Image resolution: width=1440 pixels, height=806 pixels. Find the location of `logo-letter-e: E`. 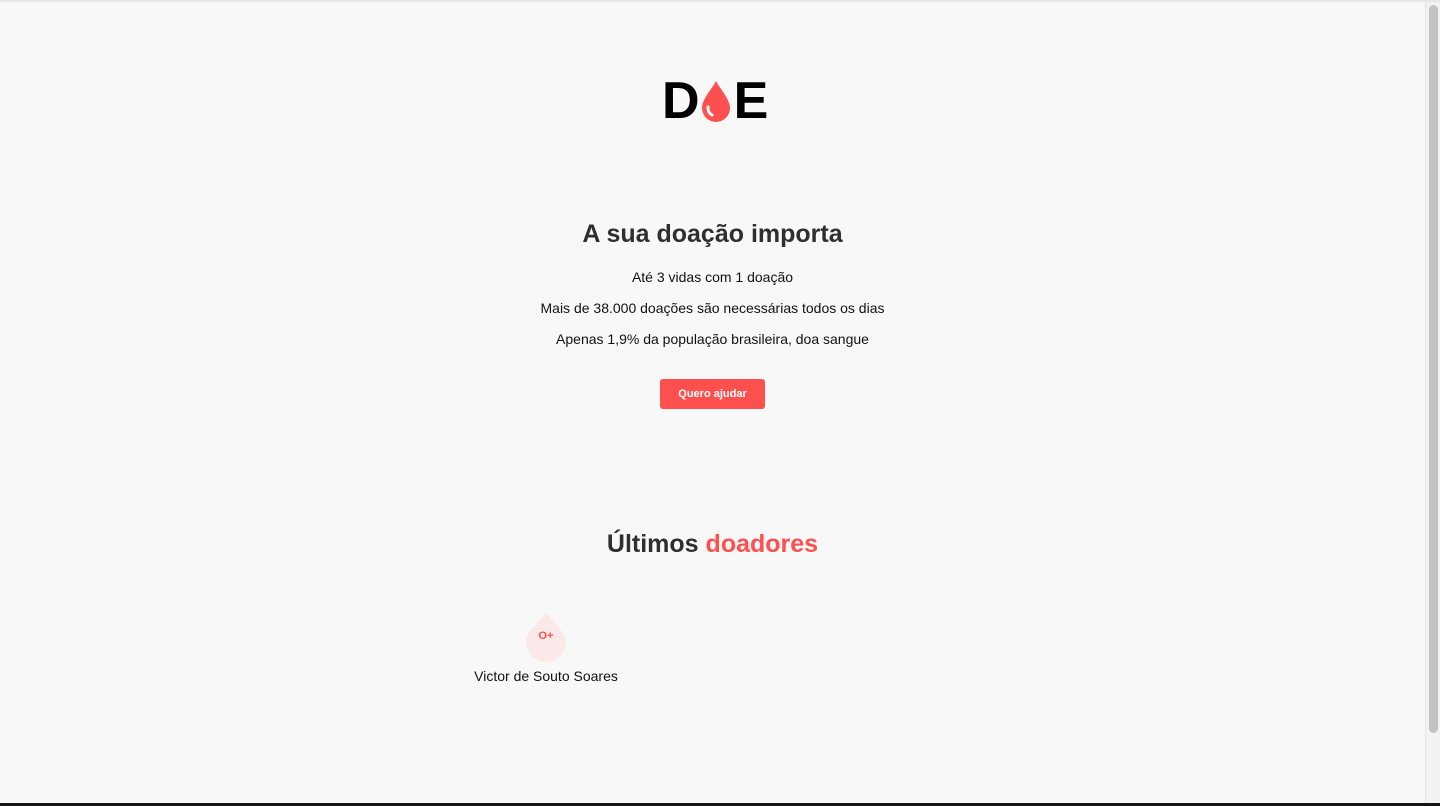

logo-letter-e: E is located at coordinates (751, 101).